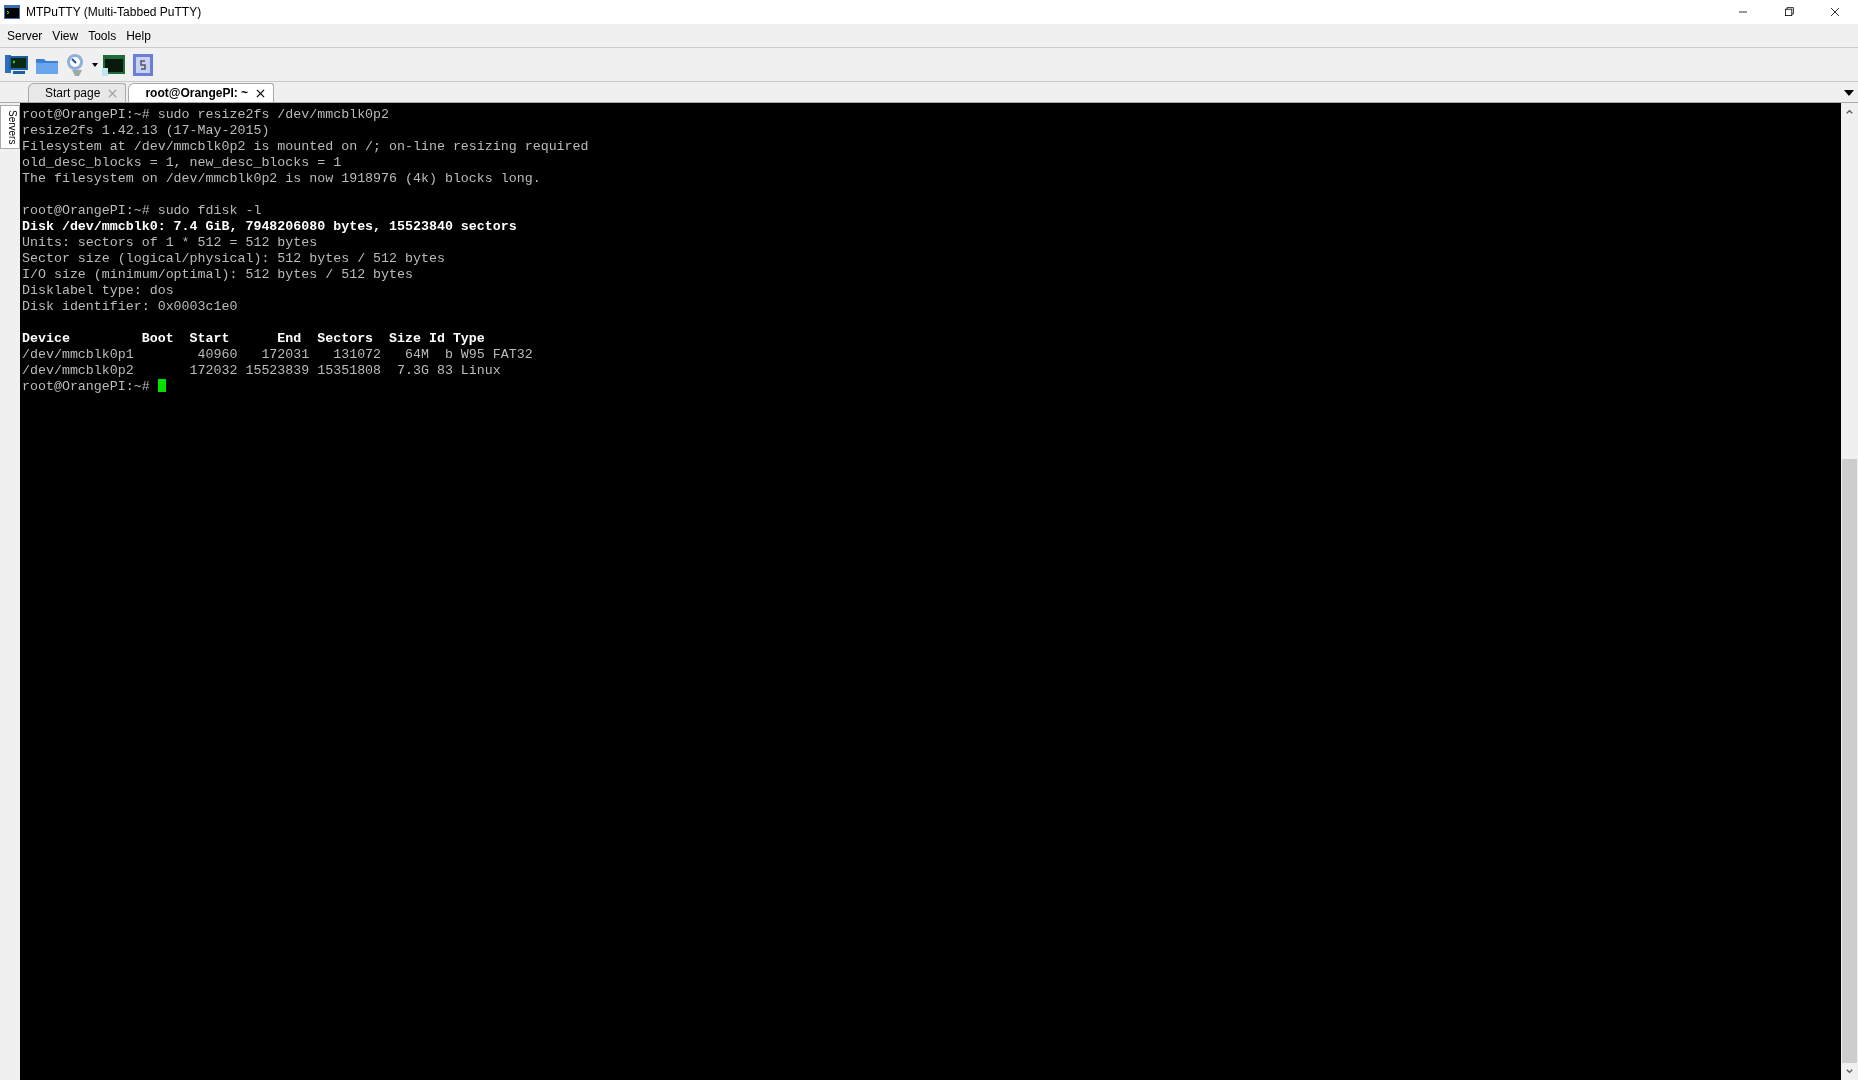  I want to click on terminal-line: Device Boot Start End Sectors Size Id Type, so click(253, 338).